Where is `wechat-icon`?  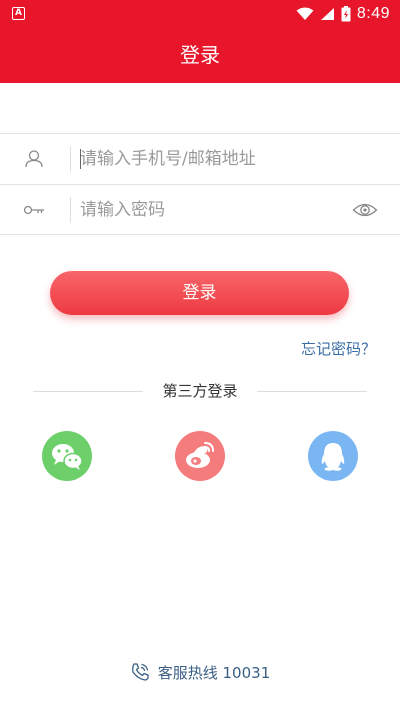
wechat-icon is located at coordinates (67, 457).